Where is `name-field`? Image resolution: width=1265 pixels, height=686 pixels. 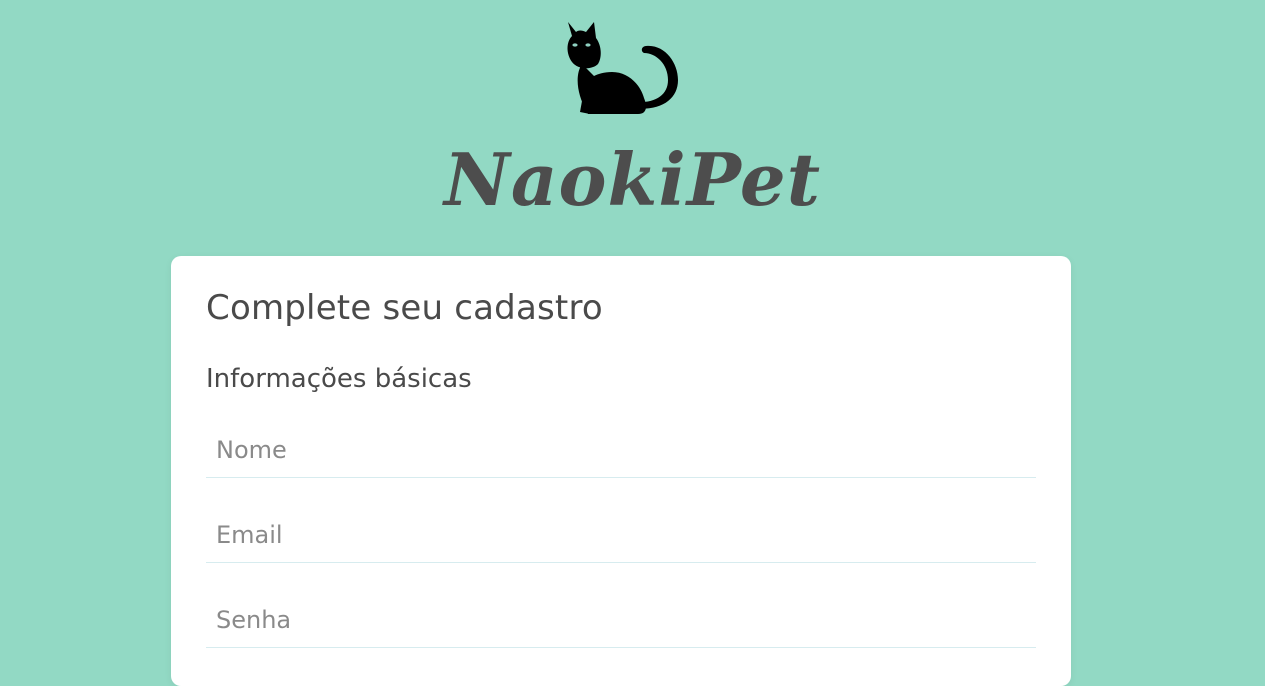 name-field is located at coordinates (621, 451).